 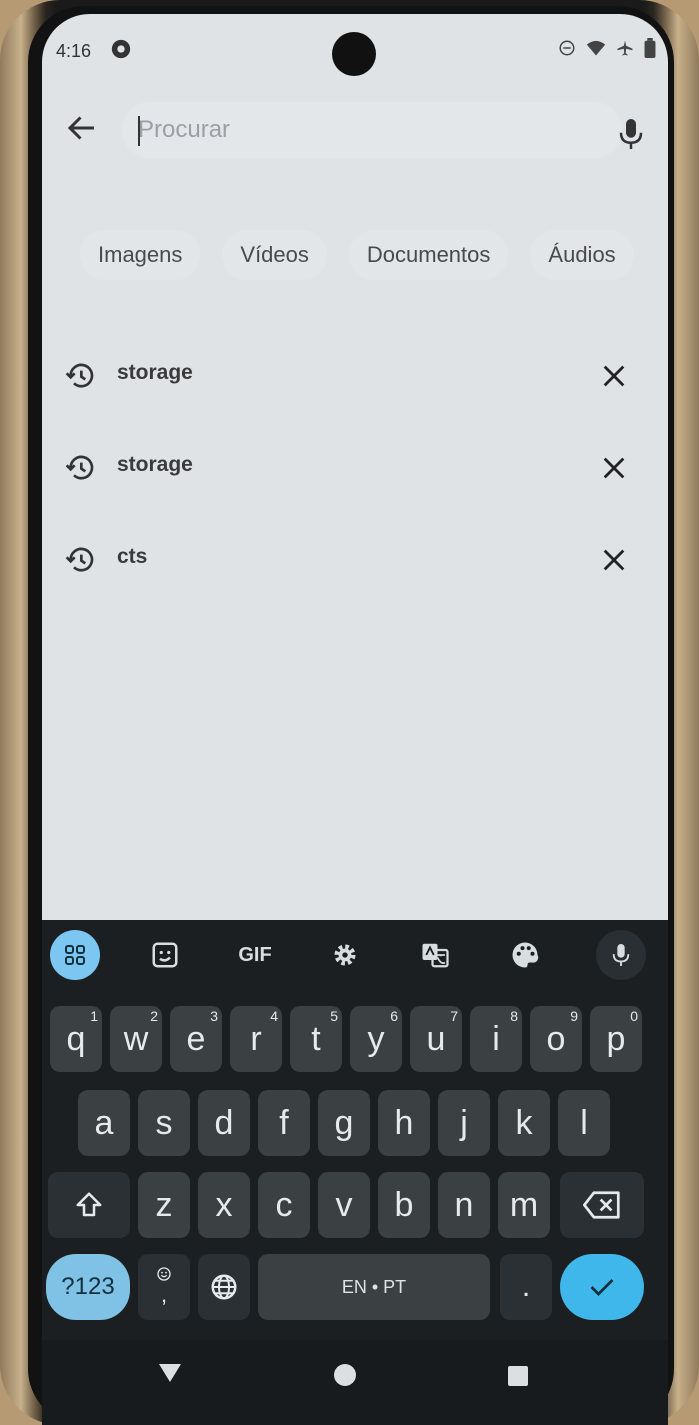 What do you see at coordinates (136, 1039) in the screenshot?
I see `key-w: w2` at bounding box center [136, 1039].